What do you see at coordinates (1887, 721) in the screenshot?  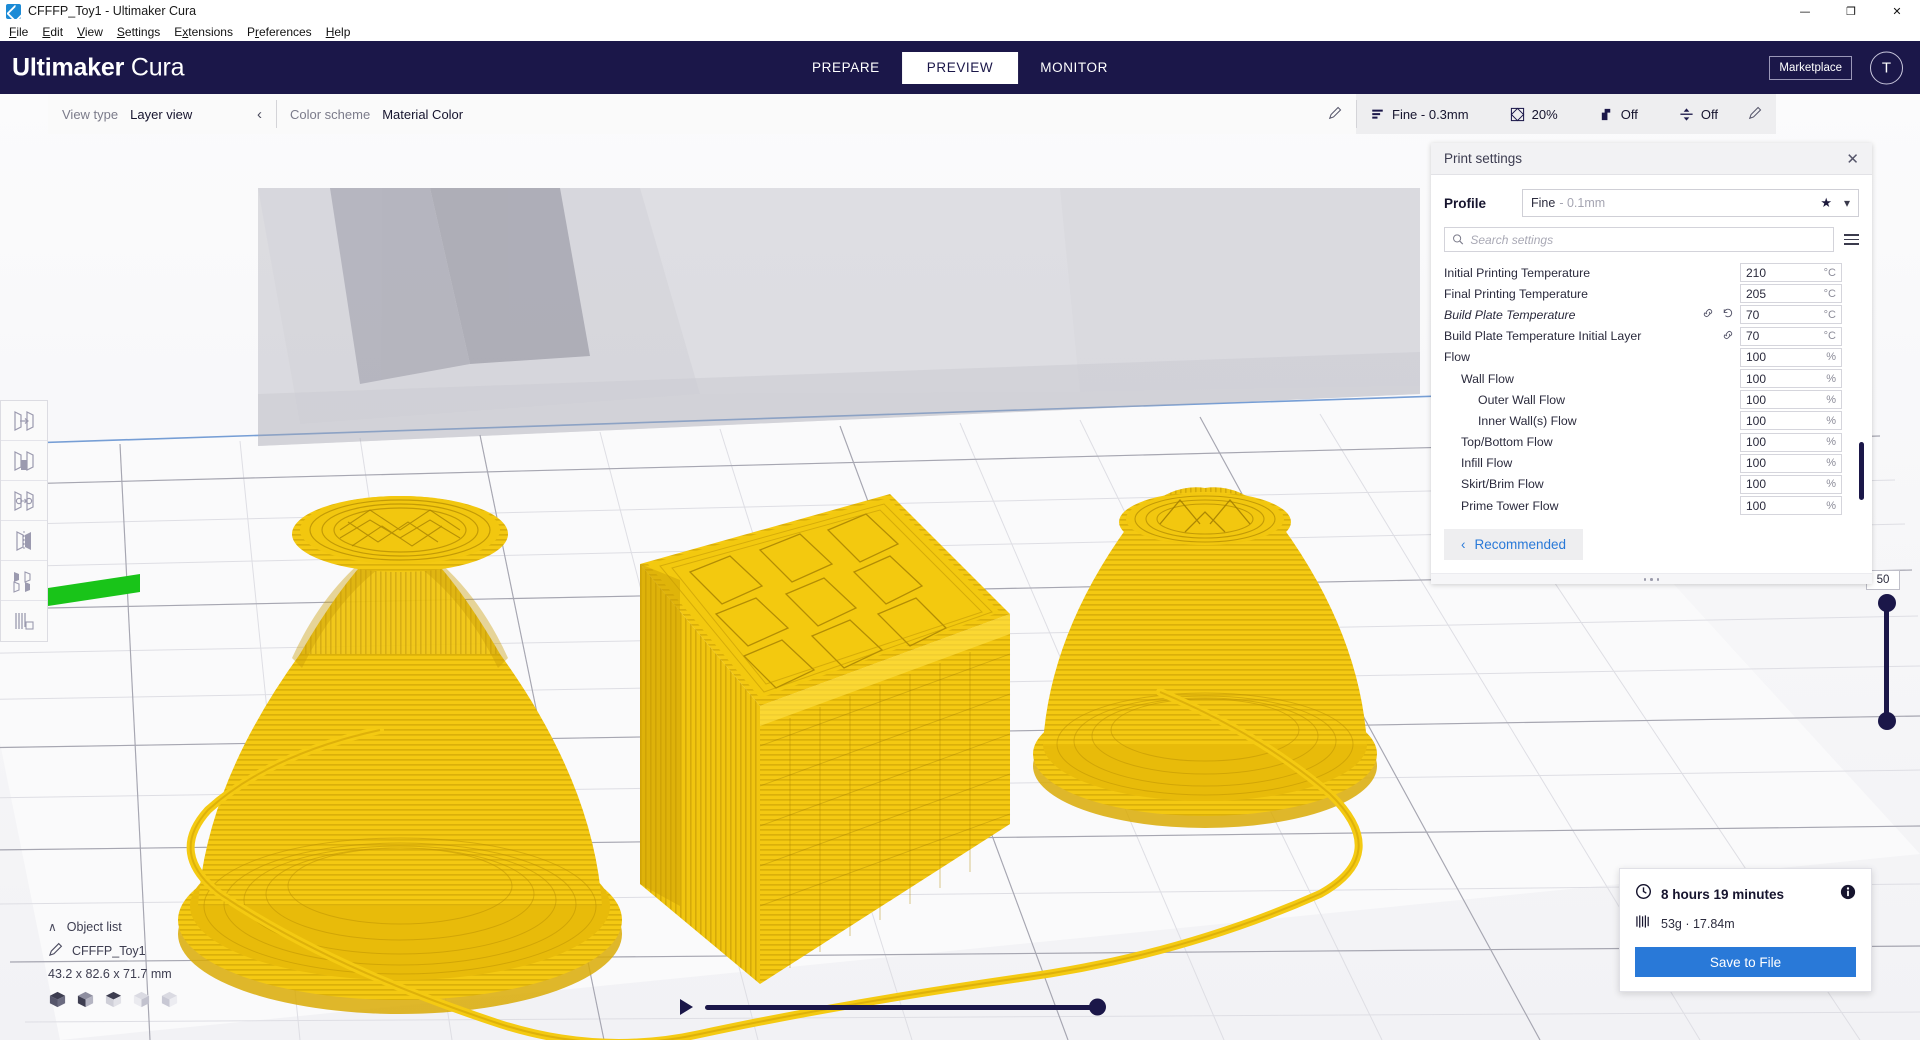 I see `layer-slider-lower-handle` at bounding box center [1887, 721].